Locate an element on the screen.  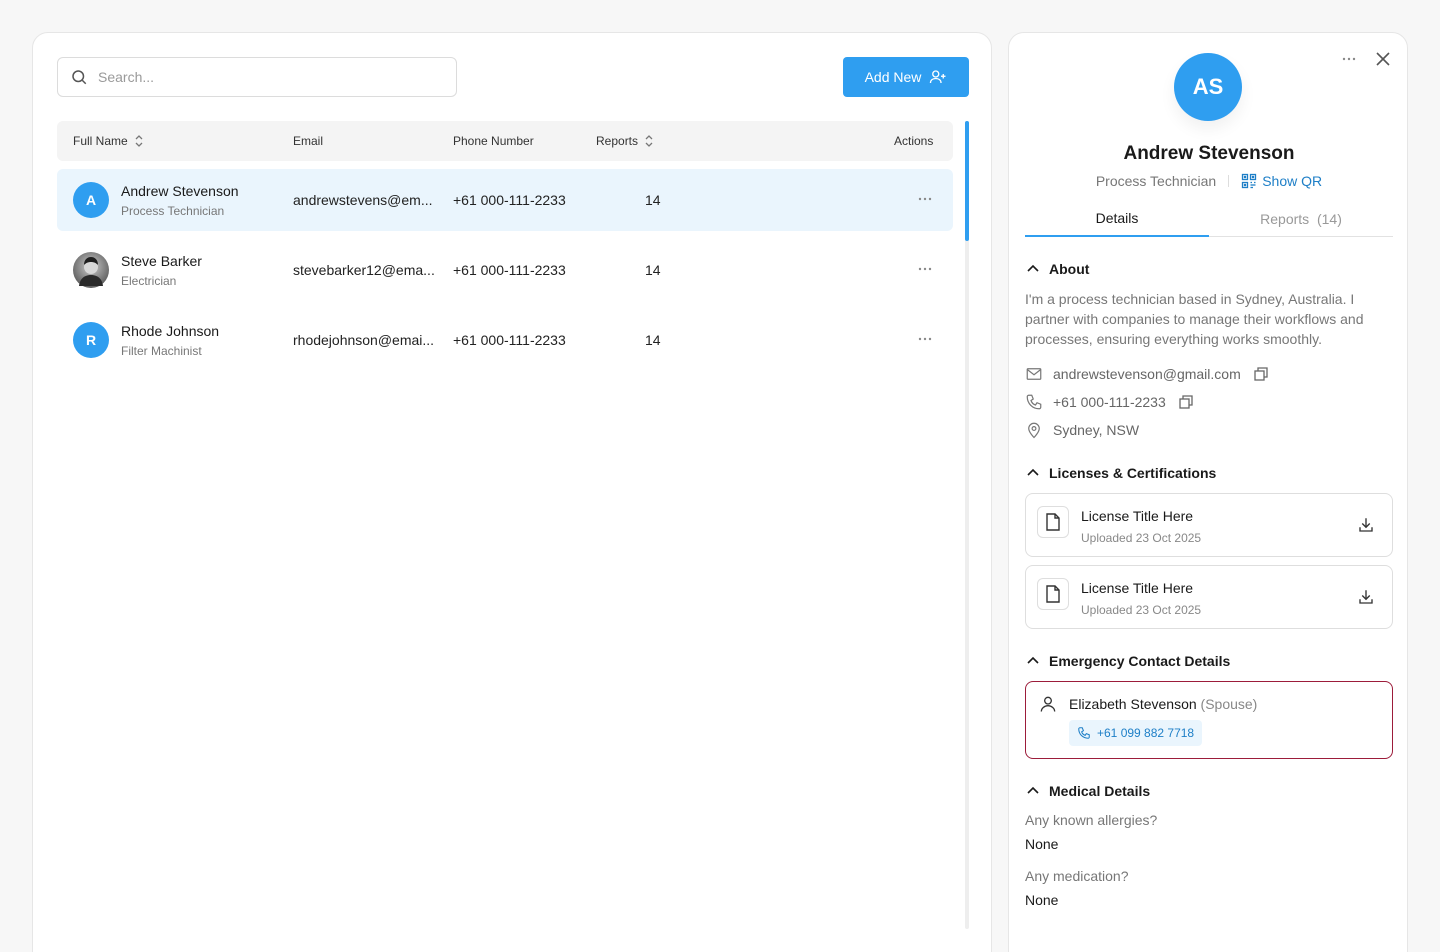
licenses-section-toggle: Licenses & Certifications is located at coordinates (1120, 473).